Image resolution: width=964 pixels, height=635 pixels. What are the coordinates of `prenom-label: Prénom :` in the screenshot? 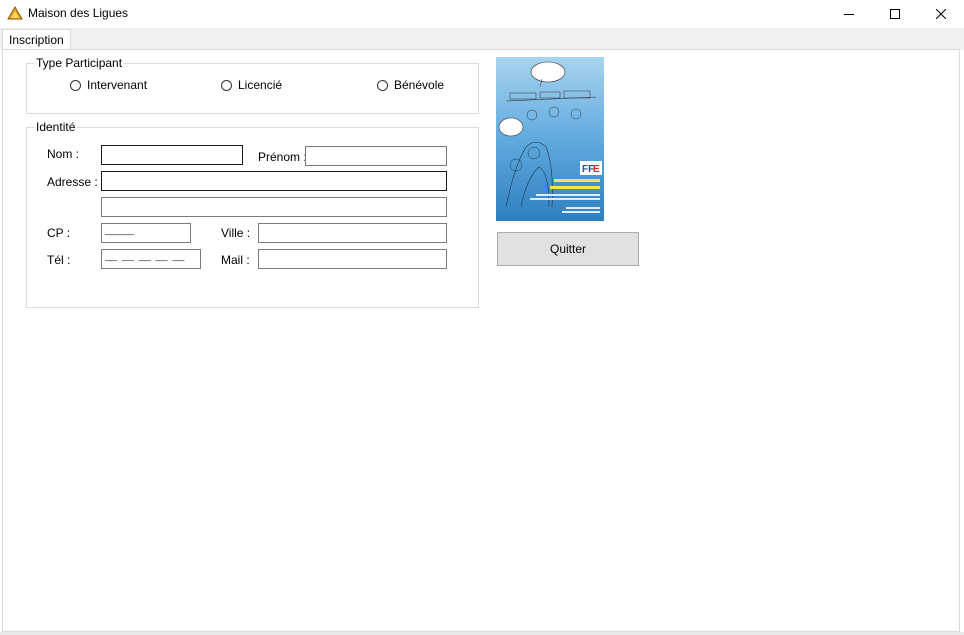 It's located at (282, 157).